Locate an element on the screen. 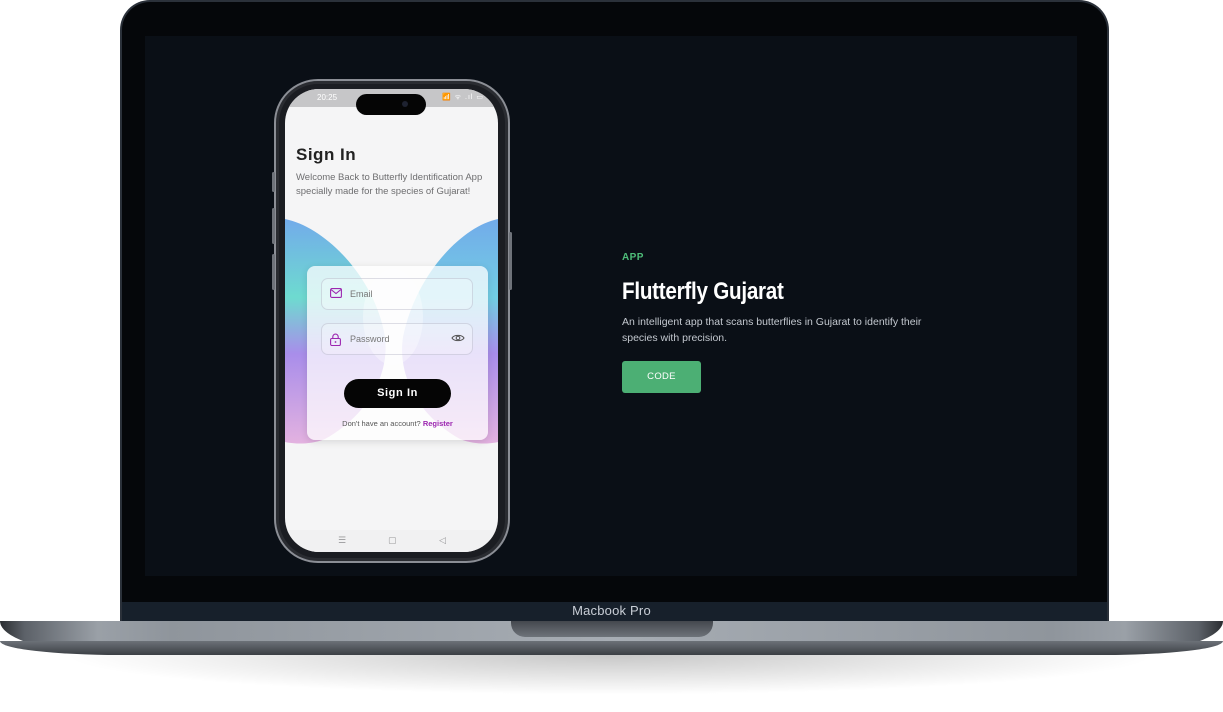 Image resolution: width=1223 pixels, height=712 pixels. password-placeholder: Password is located at coordinates (370, 339).